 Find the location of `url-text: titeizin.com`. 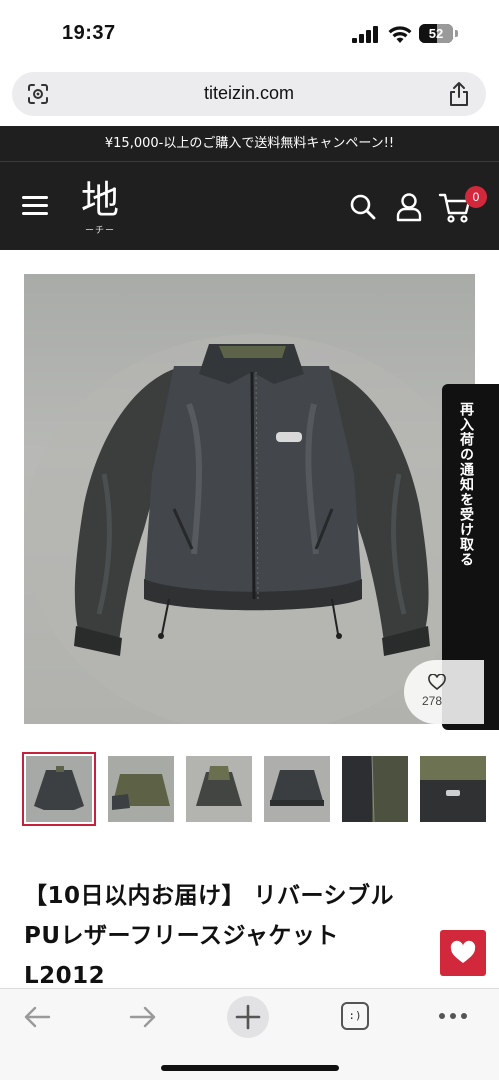

url-text: titeizin.com is located at coordinates (249, 93).